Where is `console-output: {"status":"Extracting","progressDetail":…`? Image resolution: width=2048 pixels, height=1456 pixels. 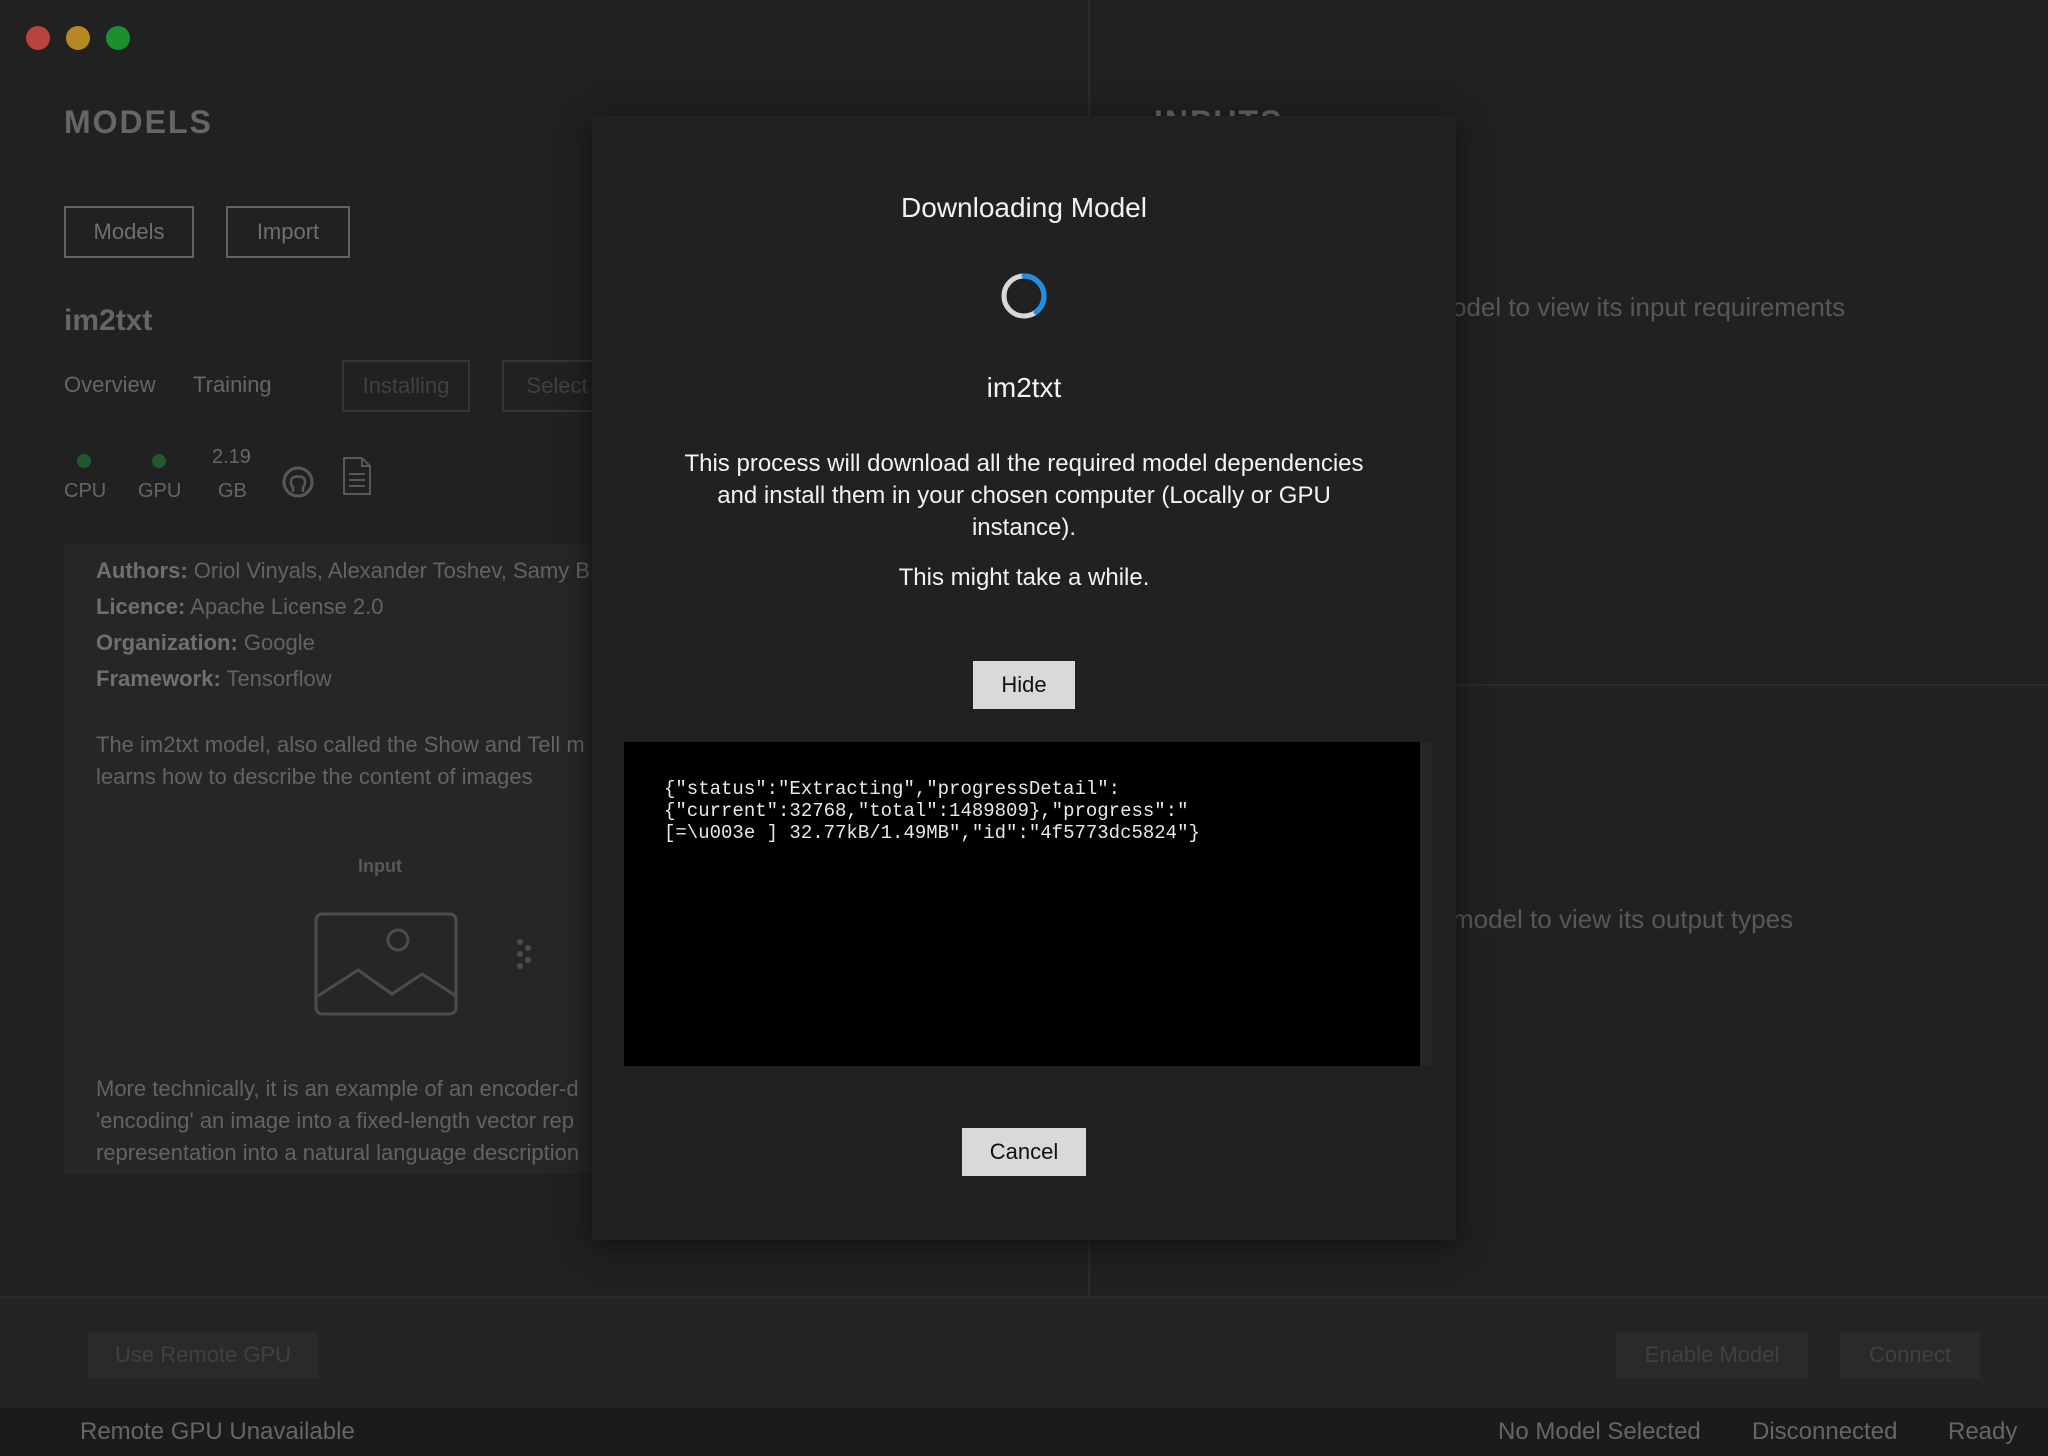 console-output: {"status":"Extracting","progressDetail":… is located at coordinates (932, 811).